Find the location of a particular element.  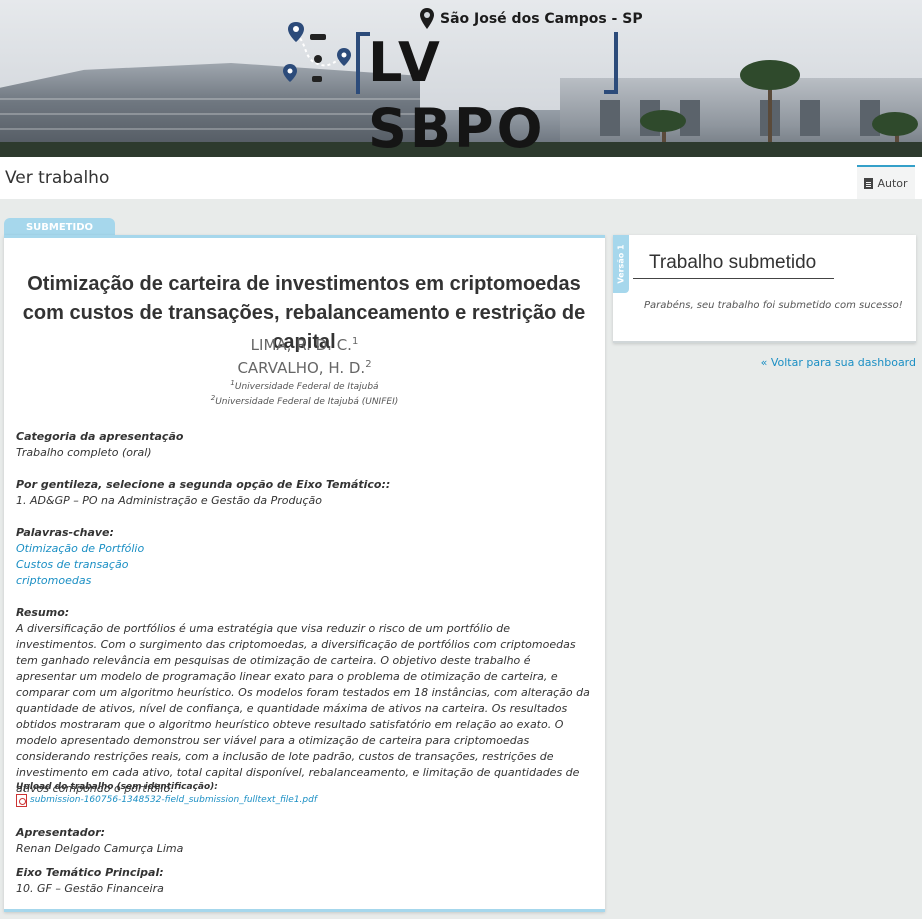

tab-autor: Autor is located at coordinates (886, 182).